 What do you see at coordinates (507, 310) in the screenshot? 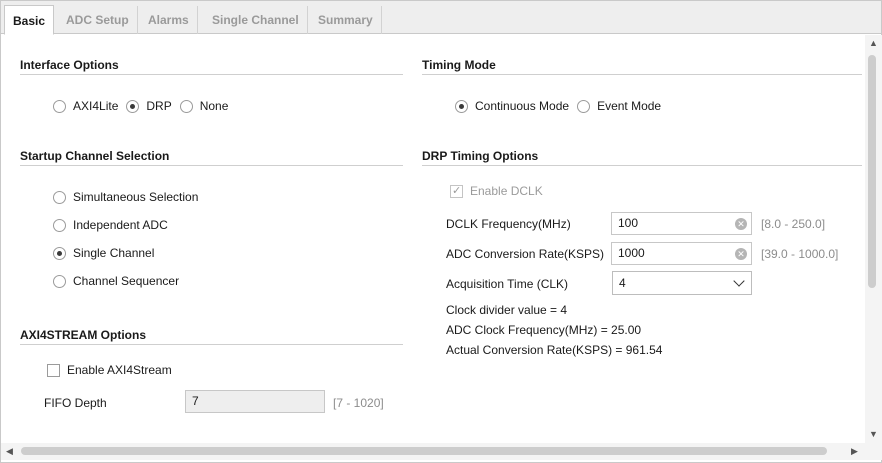
I see `clock-divider-text: Clock divider value = 4` at bounding box center [507, 310].